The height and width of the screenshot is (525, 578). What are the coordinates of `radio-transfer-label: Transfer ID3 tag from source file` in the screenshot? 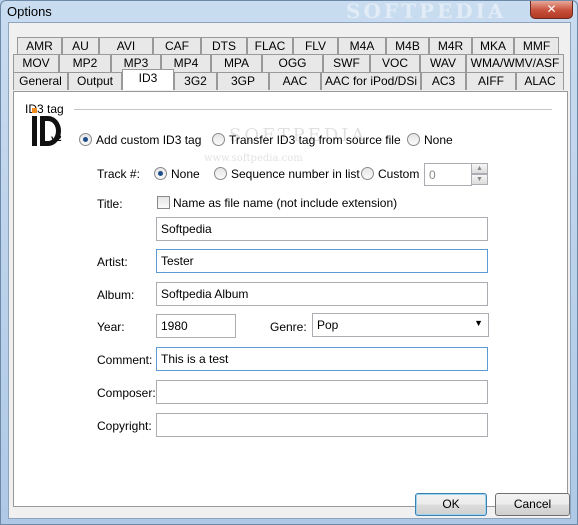 It's located at (315, 140).